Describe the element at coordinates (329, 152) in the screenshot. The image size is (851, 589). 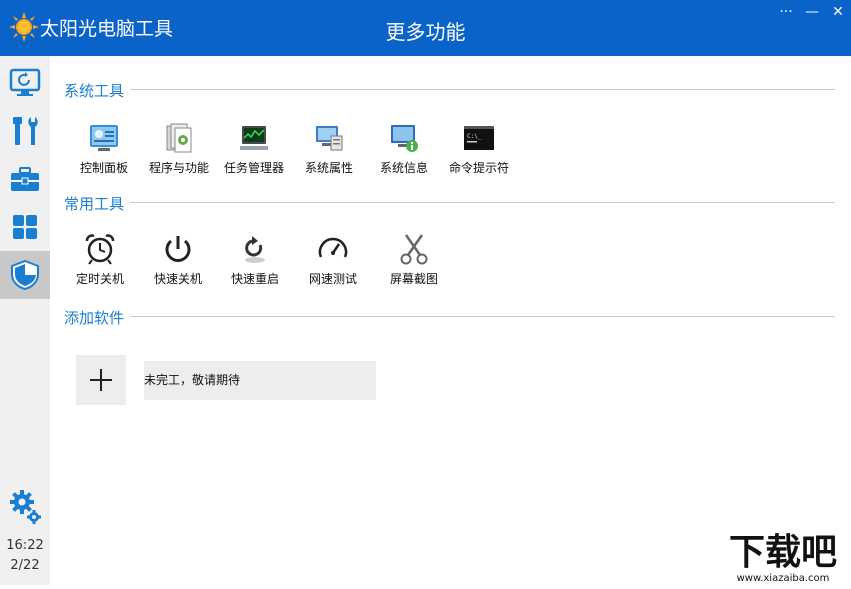
I see `tool-system-properties: 系统属性` at that location.